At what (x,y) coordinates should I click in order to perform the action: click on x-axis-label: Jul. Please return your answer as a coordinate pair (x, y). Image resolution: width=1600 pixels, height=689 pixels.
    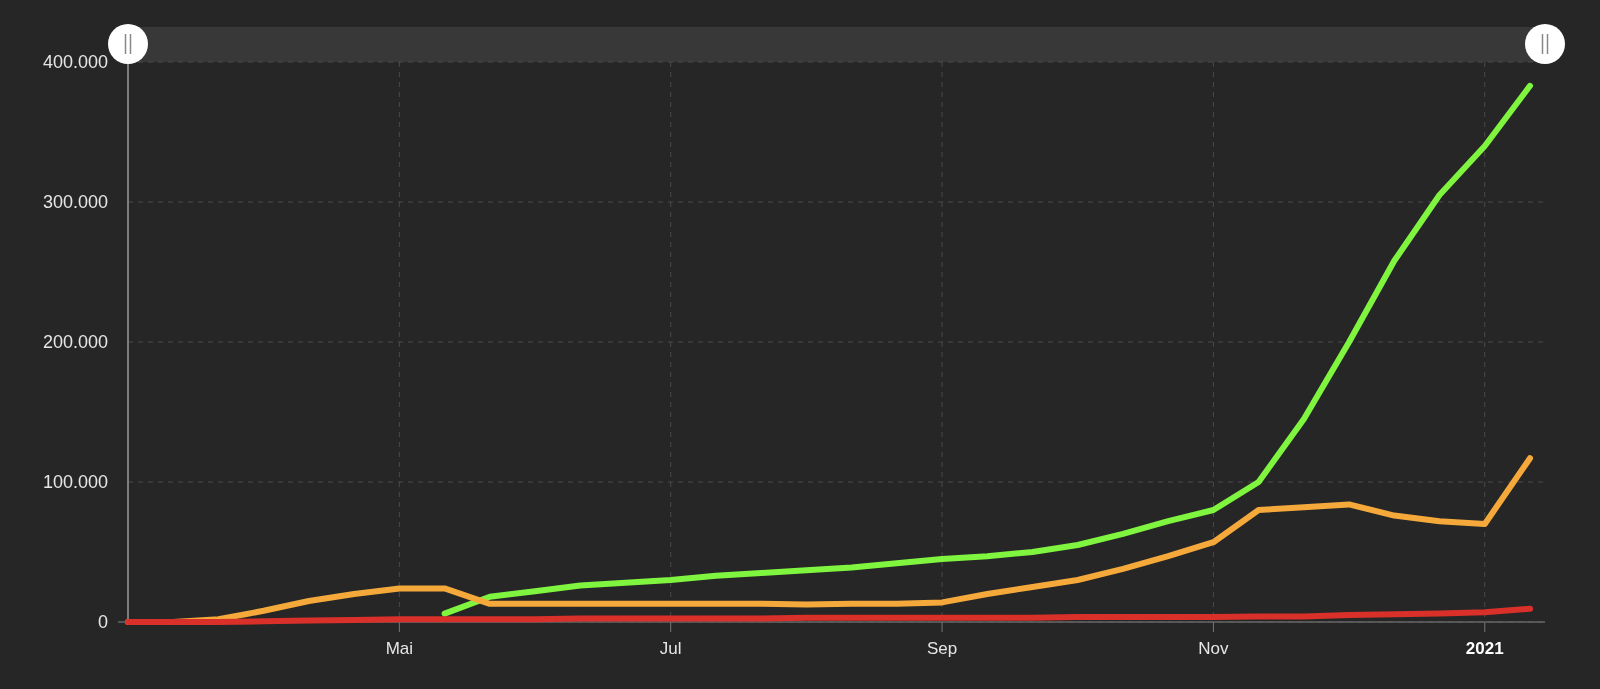
    Looking at the image, I should click on (670, 648).